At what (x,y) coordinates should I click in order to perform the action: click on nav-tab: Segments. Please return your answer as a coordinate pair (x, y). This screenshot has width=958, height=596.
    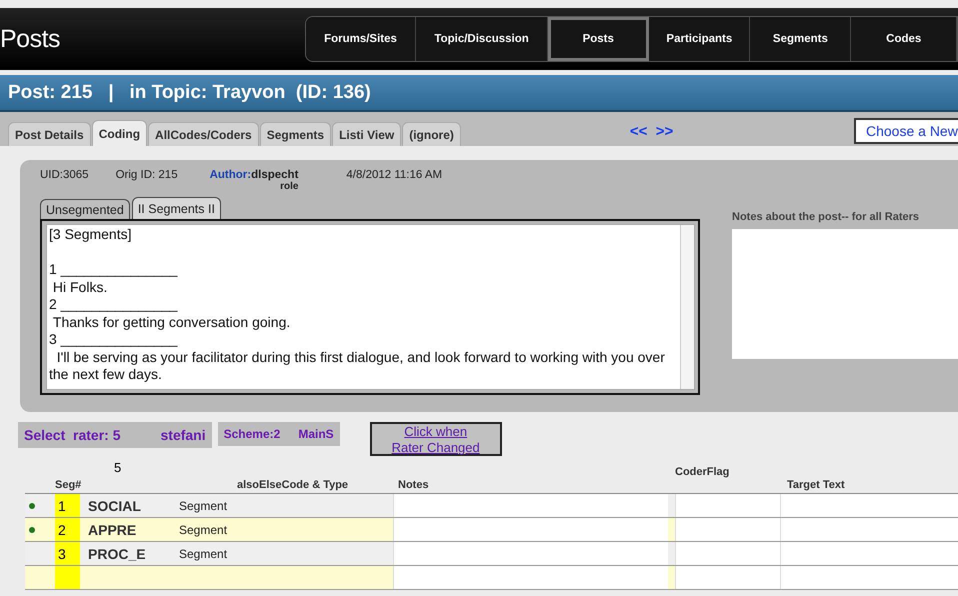
    Looking at the image, I should click on (801, 39).